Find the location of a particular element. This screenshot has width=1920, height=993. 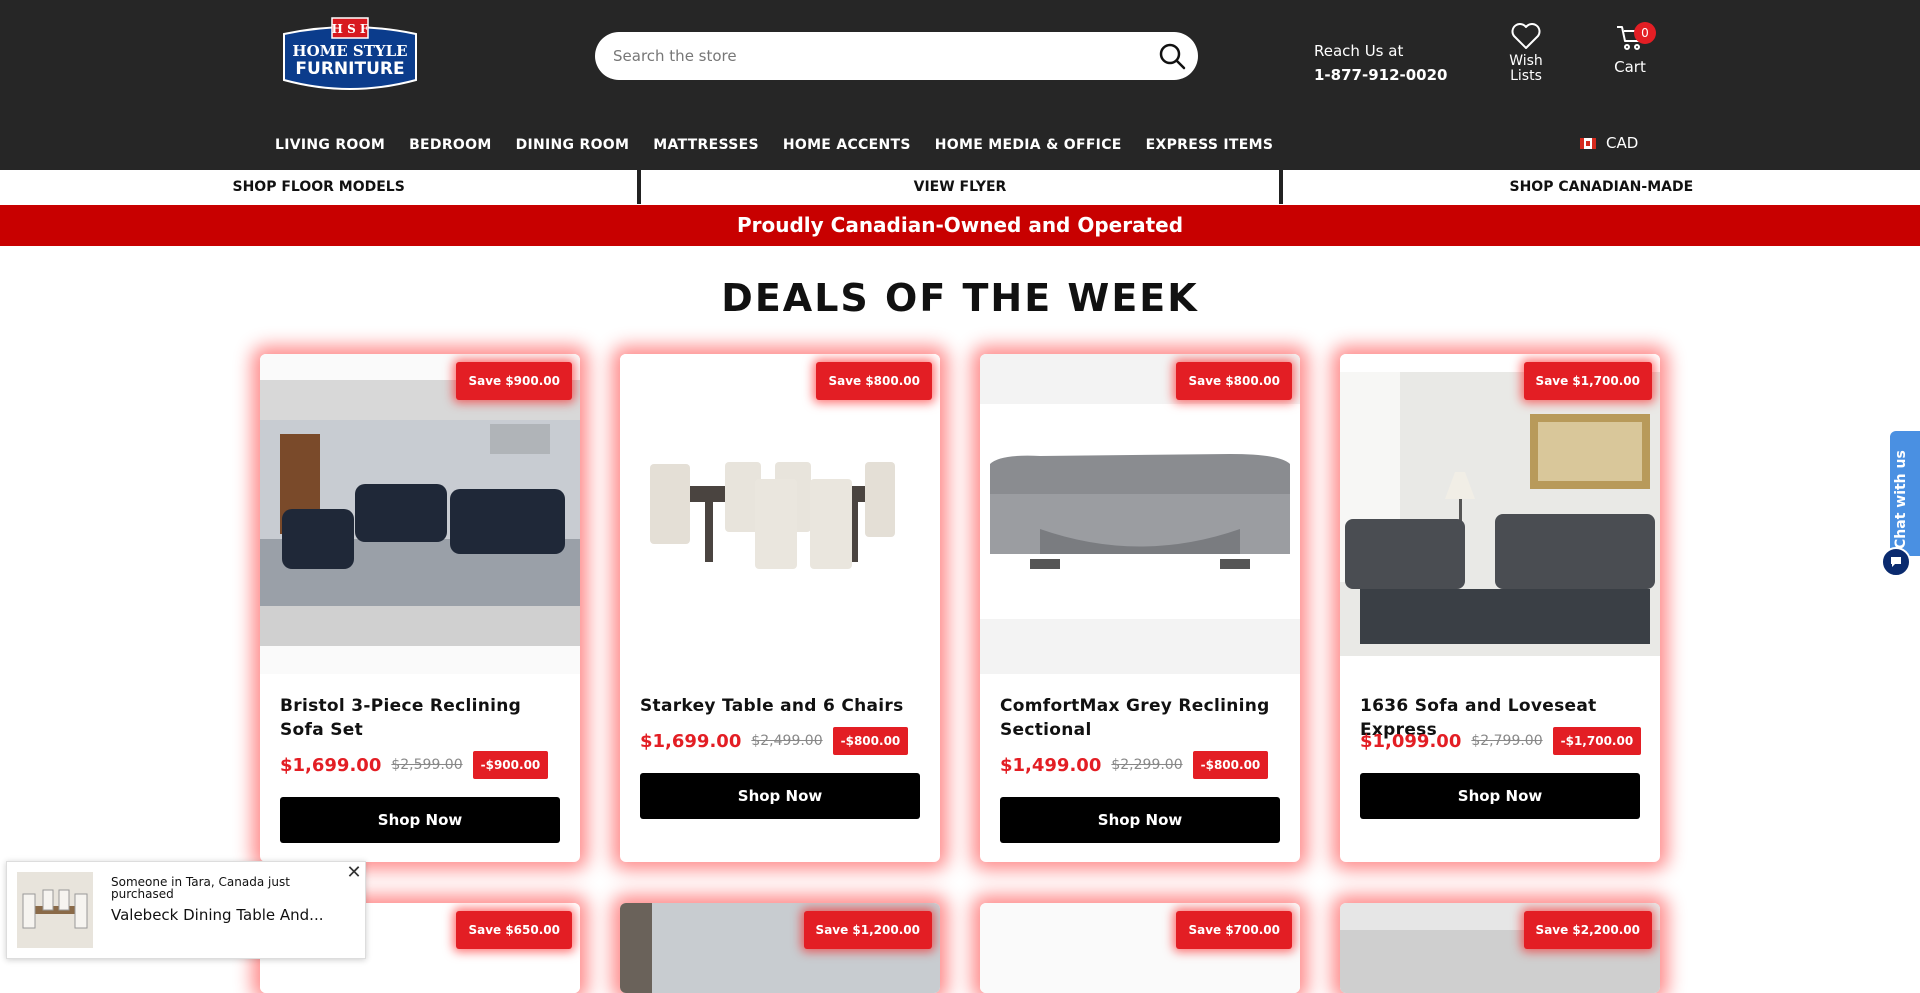

phone-number: 1-877-912-0020 is located at coordinates (1380, 75).